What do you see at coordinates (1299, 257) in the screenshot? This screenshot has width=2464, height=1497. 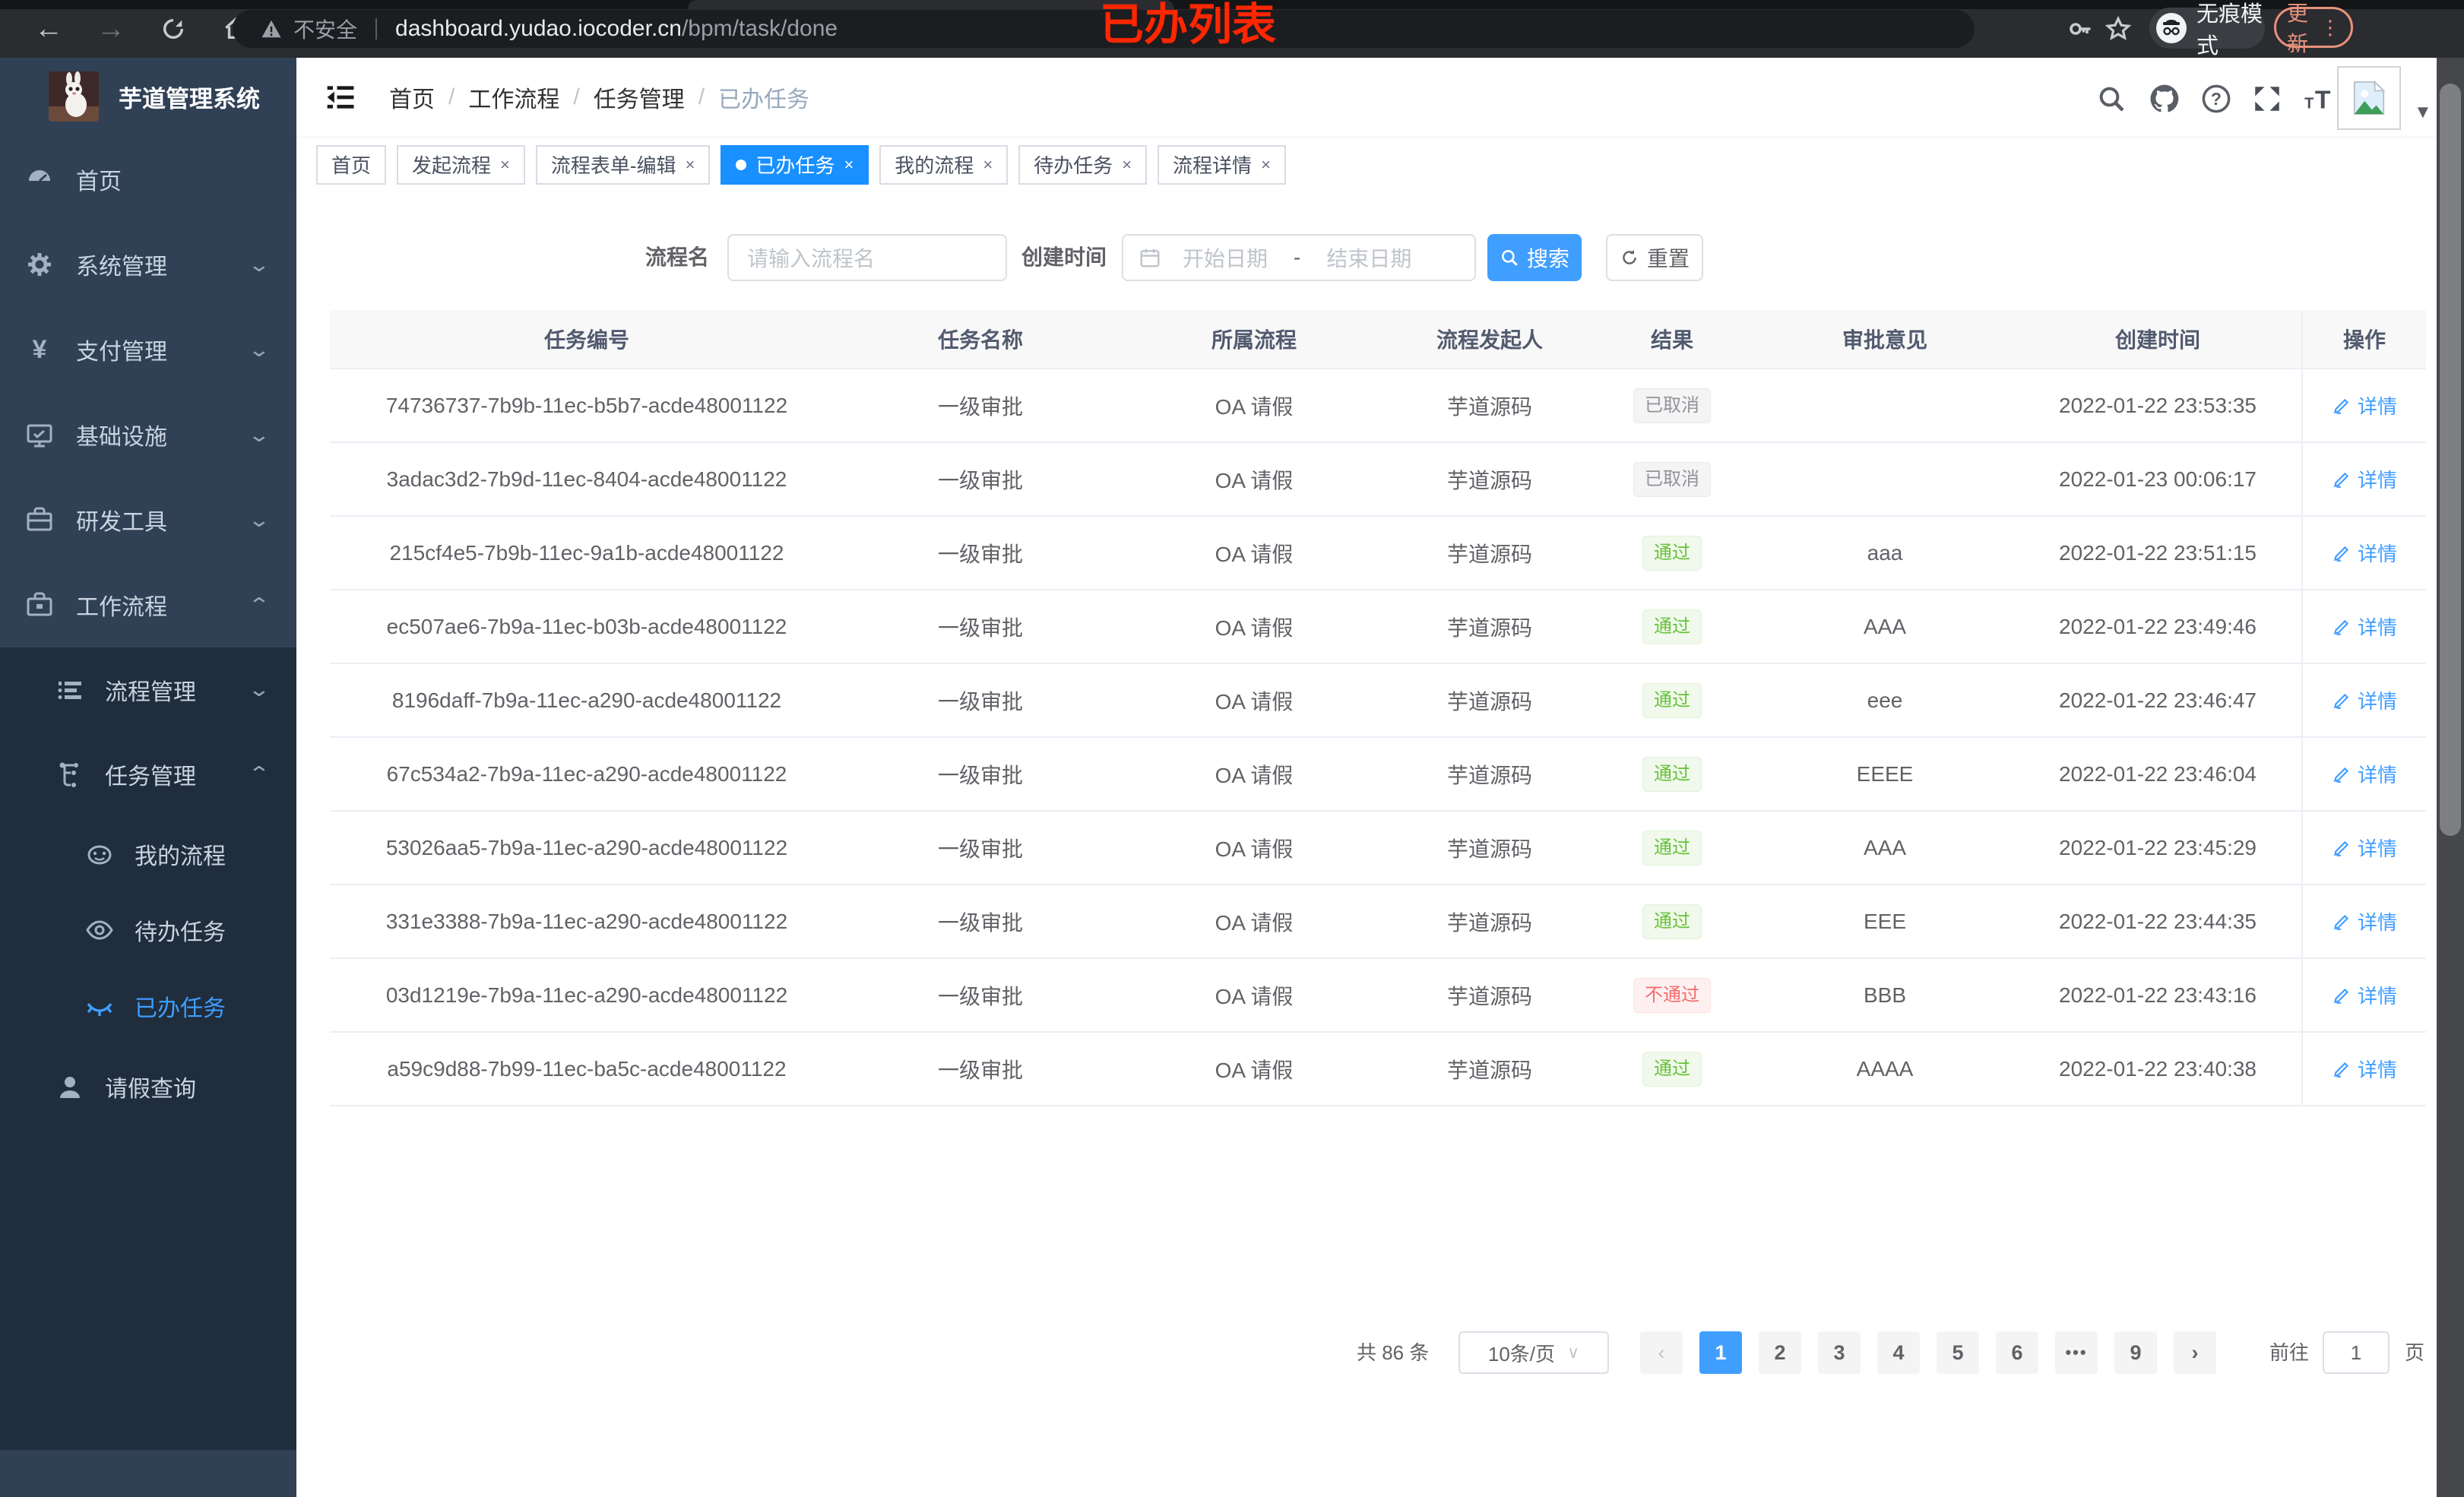 I see `create-time-range-input: 开始日期 - 结束日期` at bounding box center [1299, 257].